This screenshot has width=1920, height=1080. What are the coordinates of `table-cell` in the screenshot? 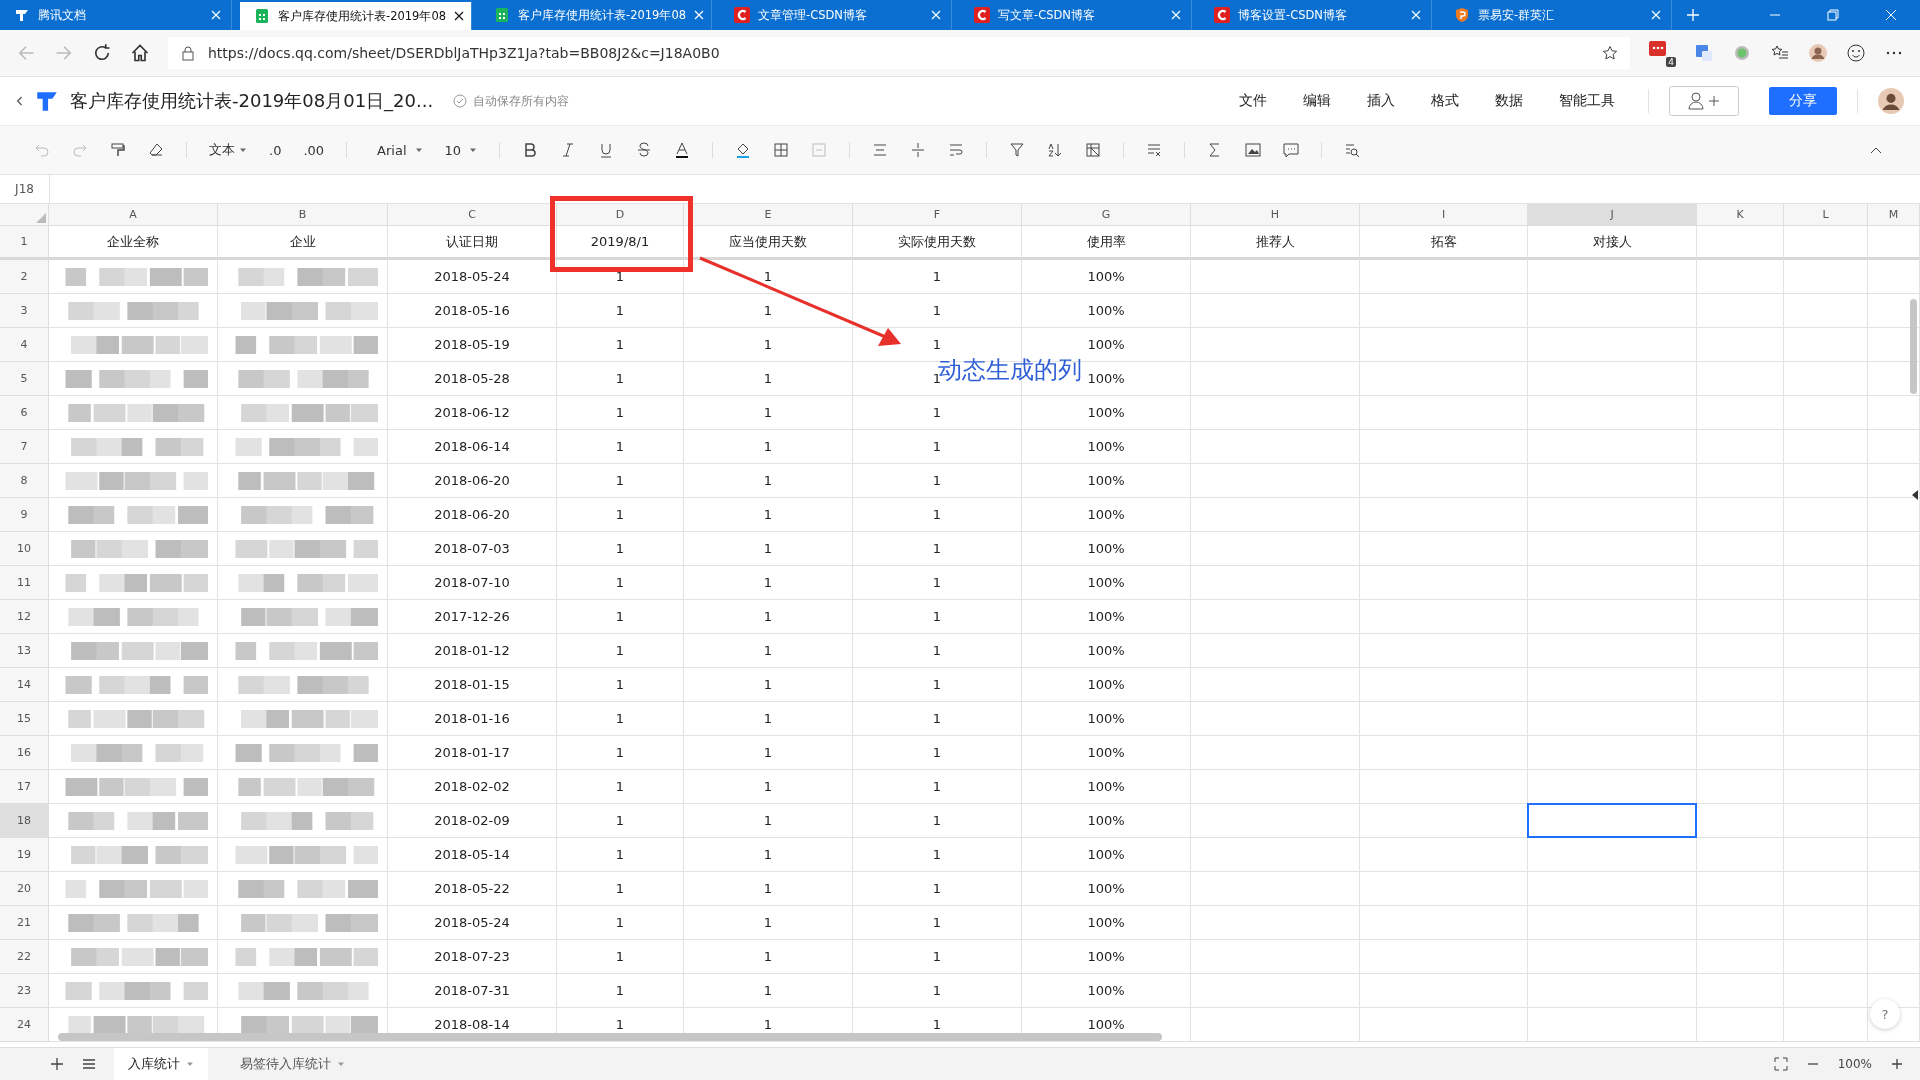 It's located at (1894, 549).